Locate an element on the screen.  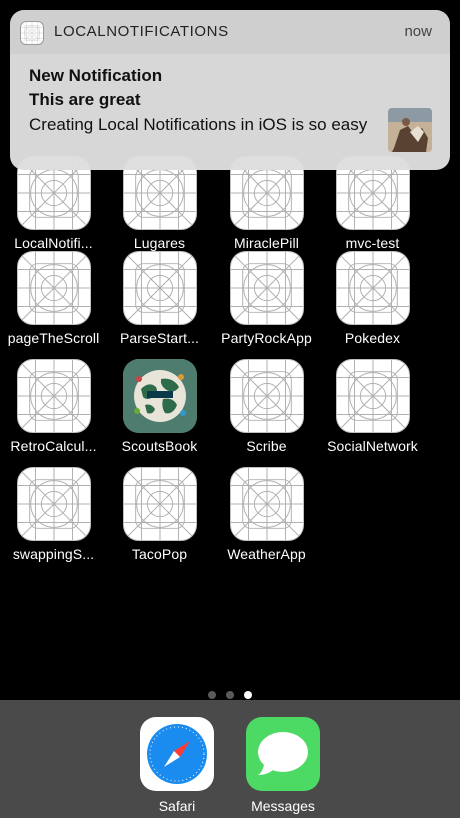
dock-app-safari: Safari is located at coordinates (177, 765).